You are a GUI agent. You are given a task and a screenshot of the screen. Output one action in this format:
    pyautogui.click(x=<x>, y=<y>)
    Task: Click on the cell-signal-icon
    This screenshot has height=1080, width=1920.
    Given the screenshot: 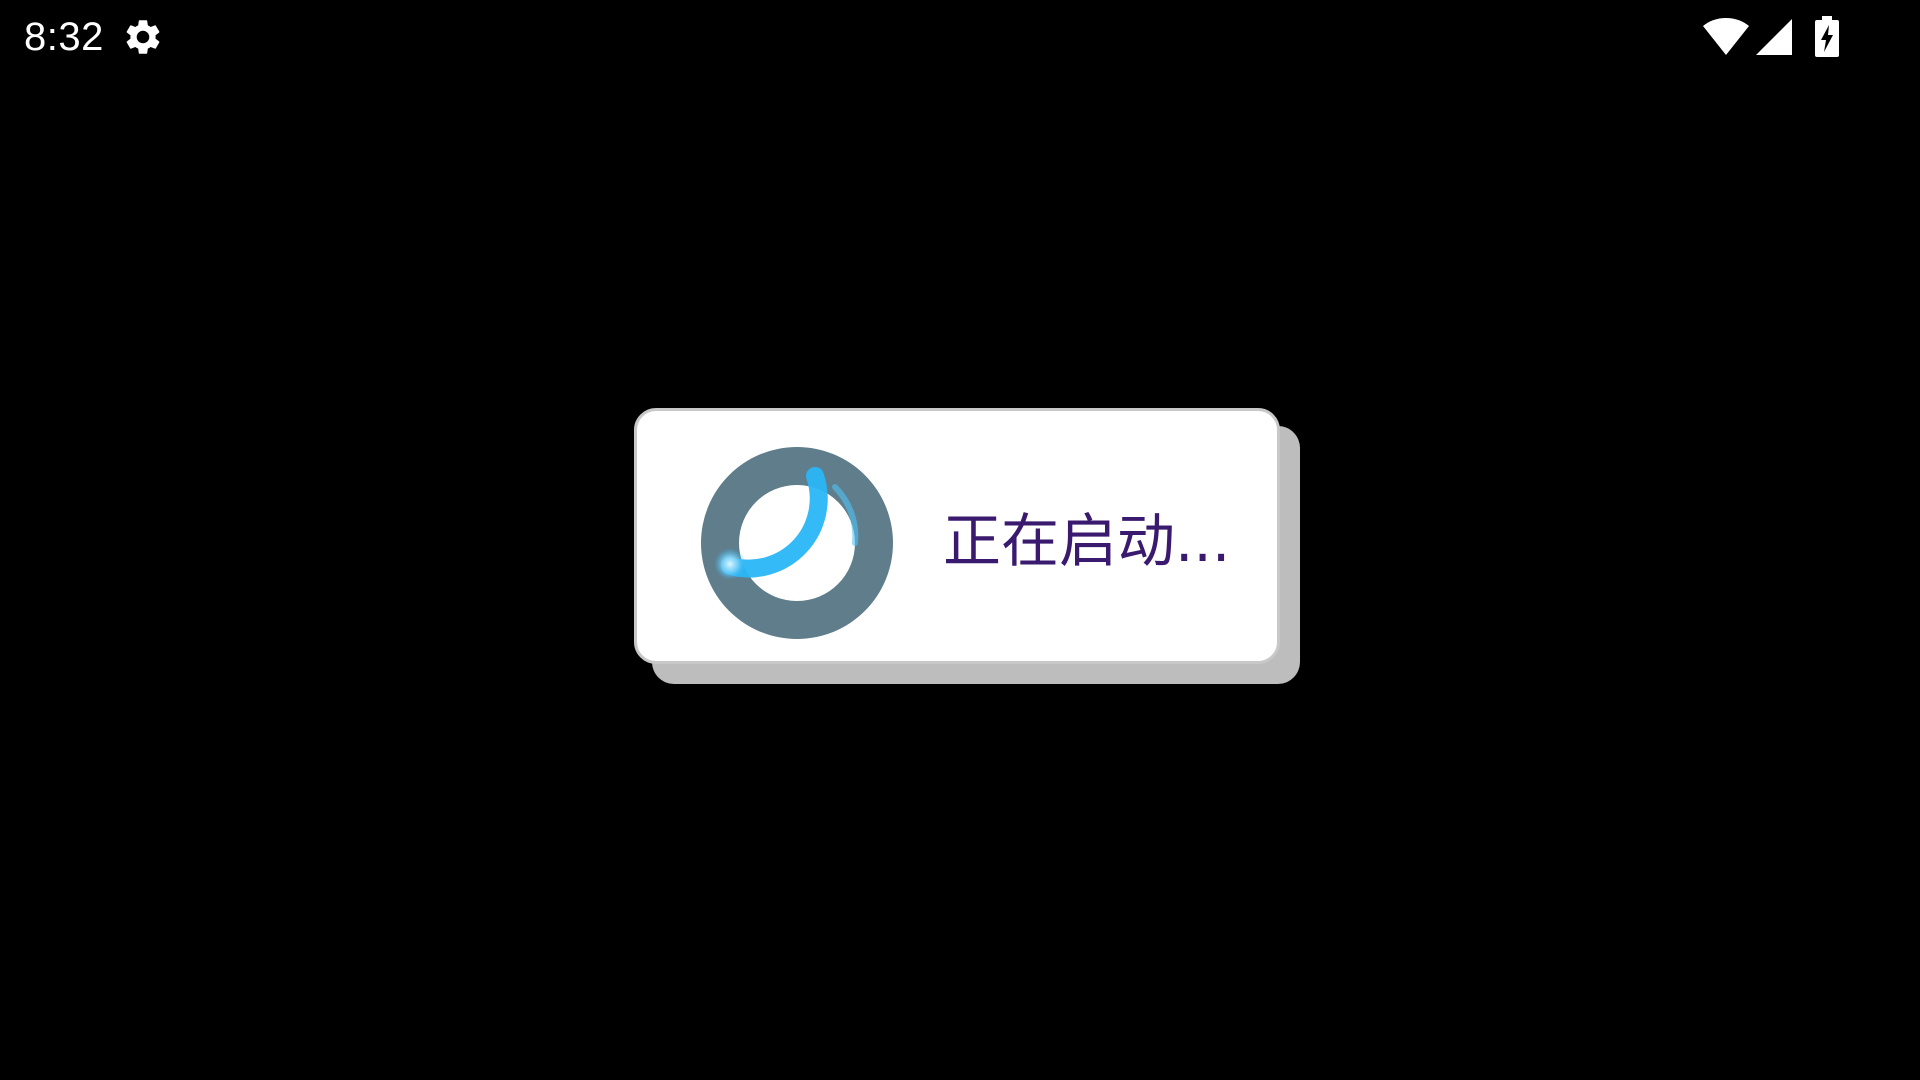 What is the action you would take?
    pyautogui.click(x=1774, y=37)
    